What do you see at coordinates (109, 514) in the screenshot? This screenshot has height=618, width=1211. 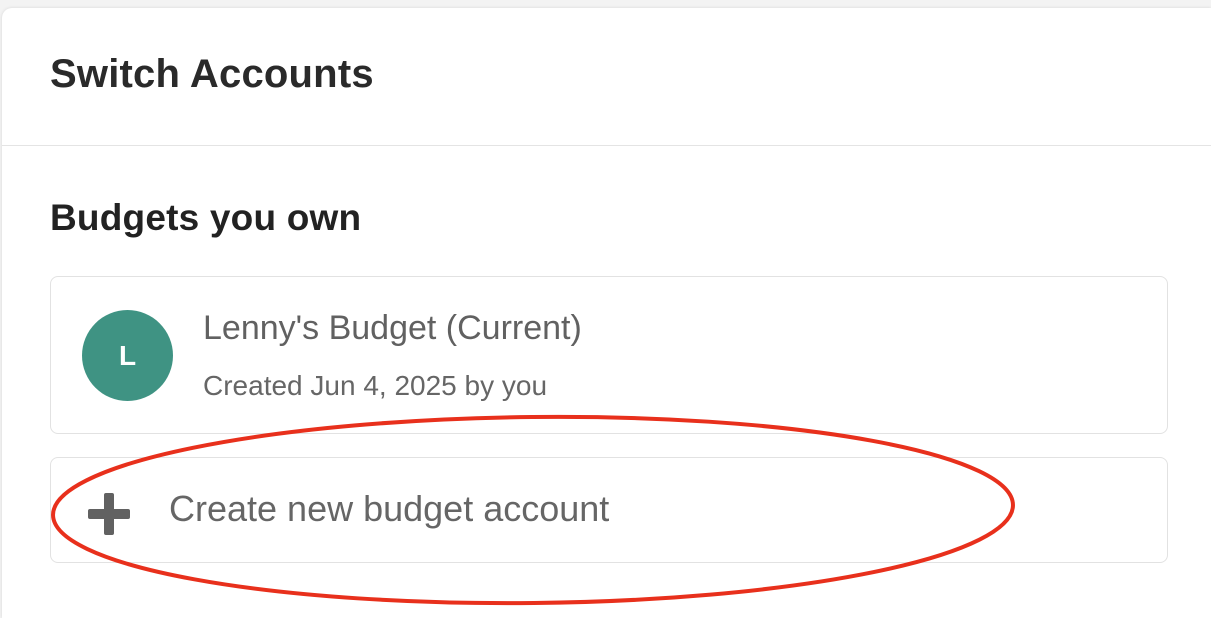 I see `plus-icon` at bounding box center [109, 514].